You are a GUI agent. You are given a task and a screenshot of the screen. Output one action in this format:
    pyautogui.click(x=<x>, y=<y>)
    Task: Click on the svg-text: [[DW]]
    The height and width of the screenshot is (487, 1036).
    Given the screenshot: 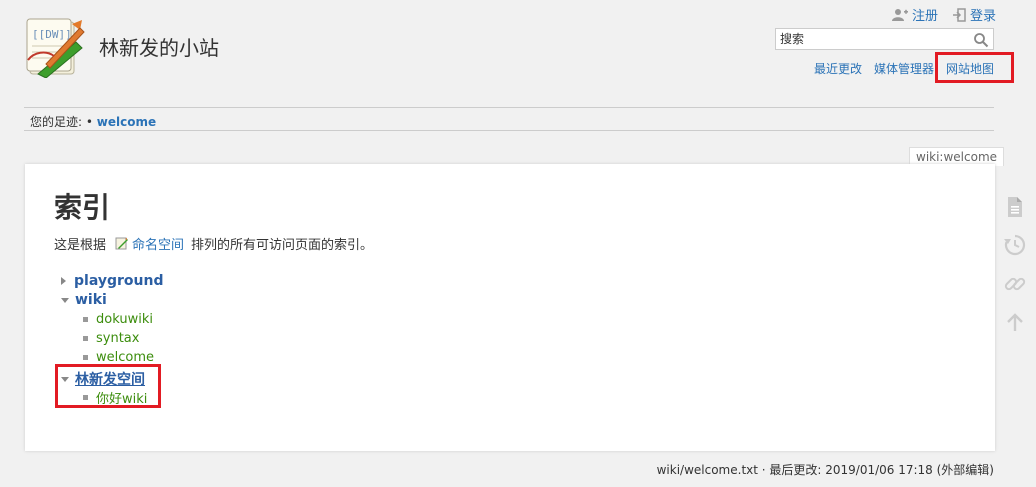 What is the action you would take?
    pyautogui.click(x=52, y=34)
    